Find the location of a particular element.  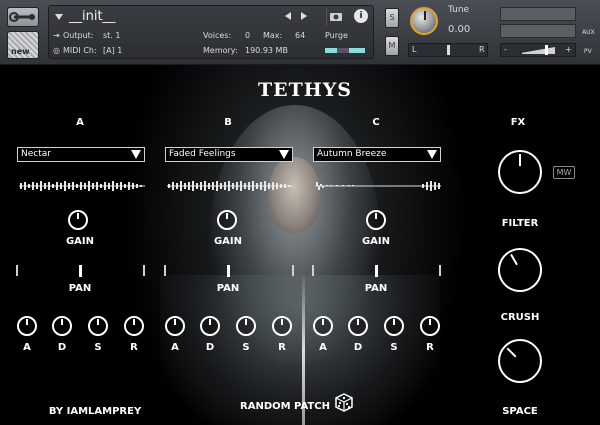

purge-meter is located at coordinates (345, 50).